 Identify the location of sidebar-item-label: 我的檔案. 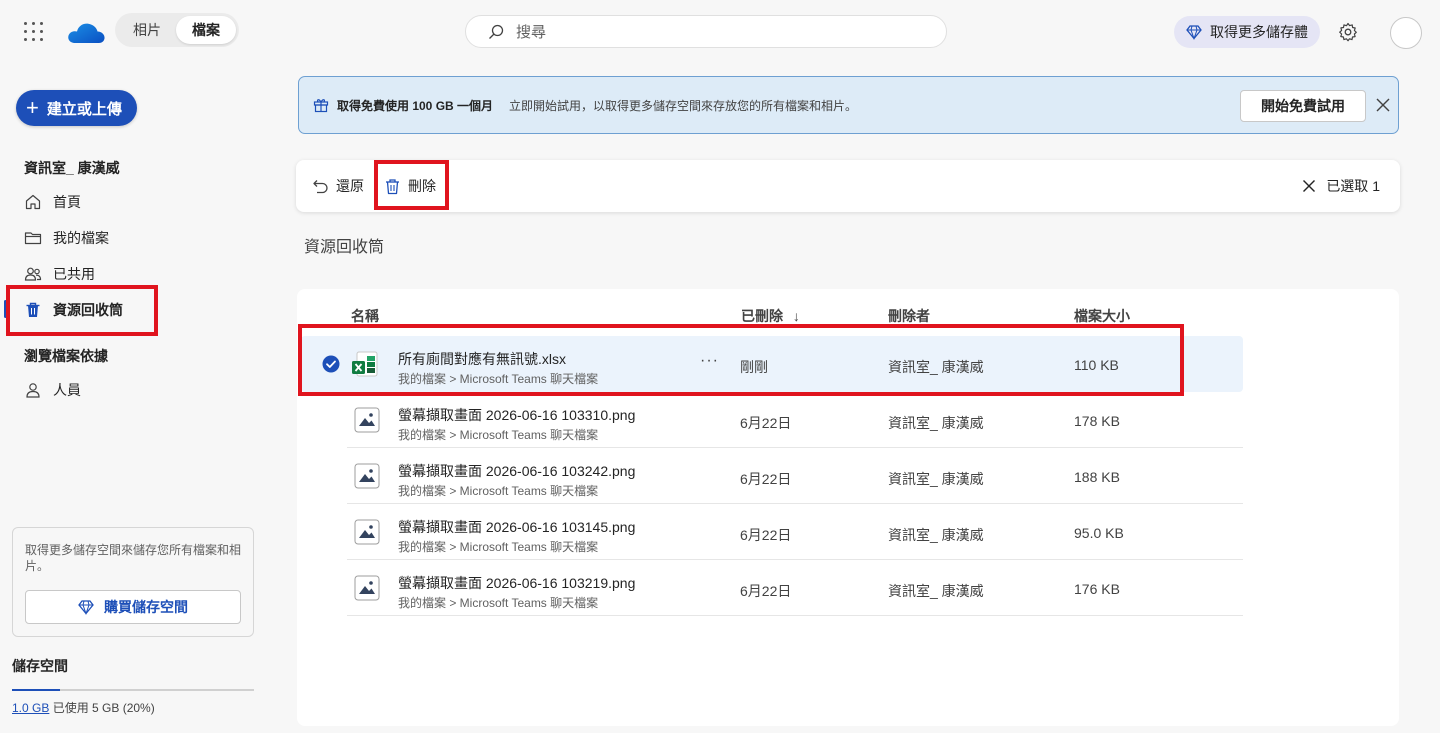
(81, 238).